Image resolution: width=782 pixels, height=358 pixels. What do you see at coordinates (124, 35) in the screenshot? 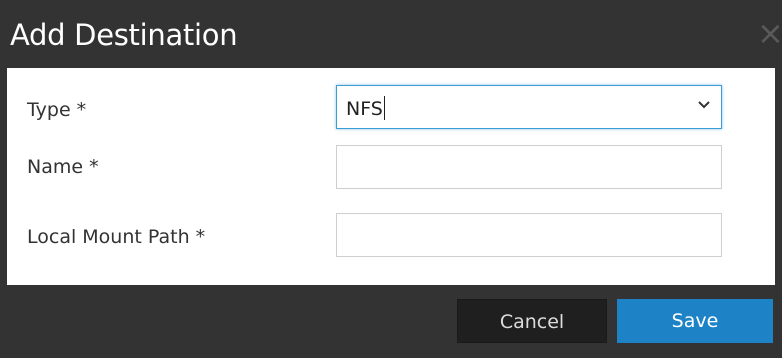
I see `dialog-title: Add Destination` at bounding box center [124, 35].